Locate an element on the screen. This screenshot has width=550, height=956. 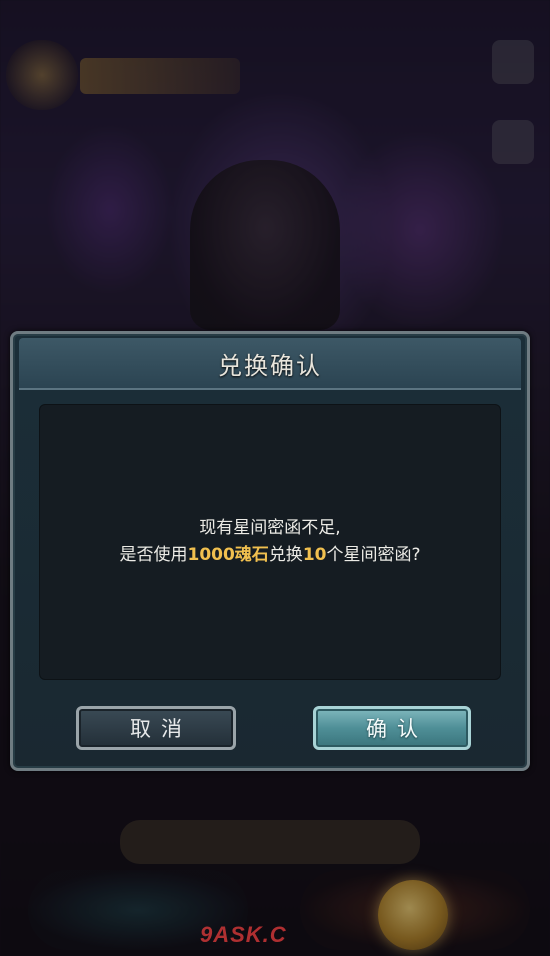
message-line-2: 是否使用1000魂石兑换10个星间密函? is located at coordinates (269, 555).